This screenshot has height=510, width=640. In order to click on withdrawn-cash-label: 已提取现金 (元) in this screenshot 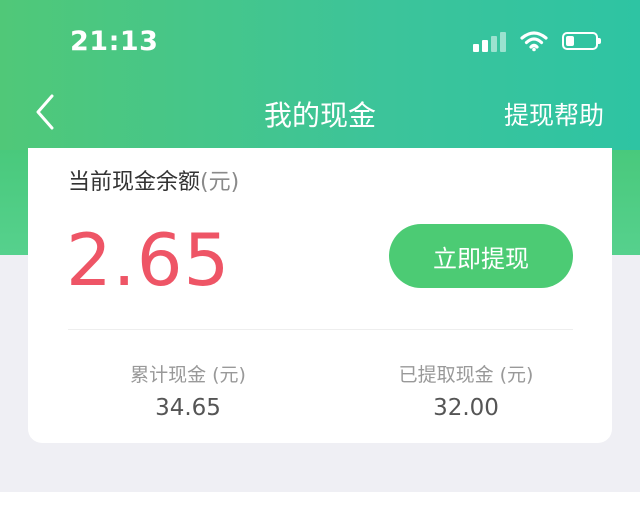, I will do `click(466, 375)`.